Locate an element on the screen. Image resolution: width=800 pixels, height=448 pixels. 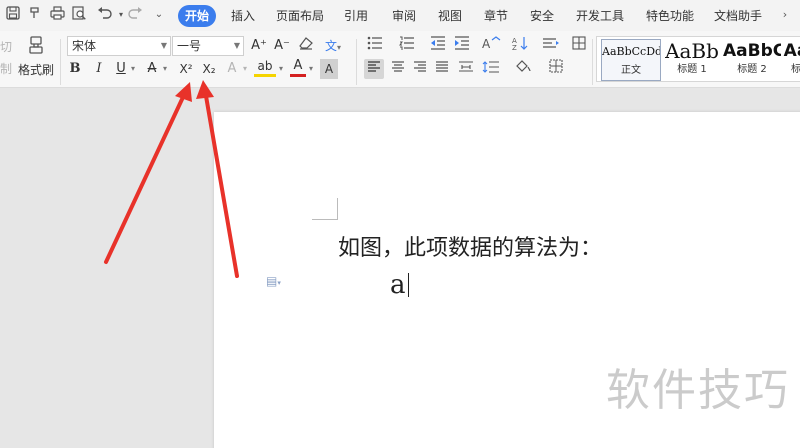
sort-icon: AZ is located at coordinates (520, 46).